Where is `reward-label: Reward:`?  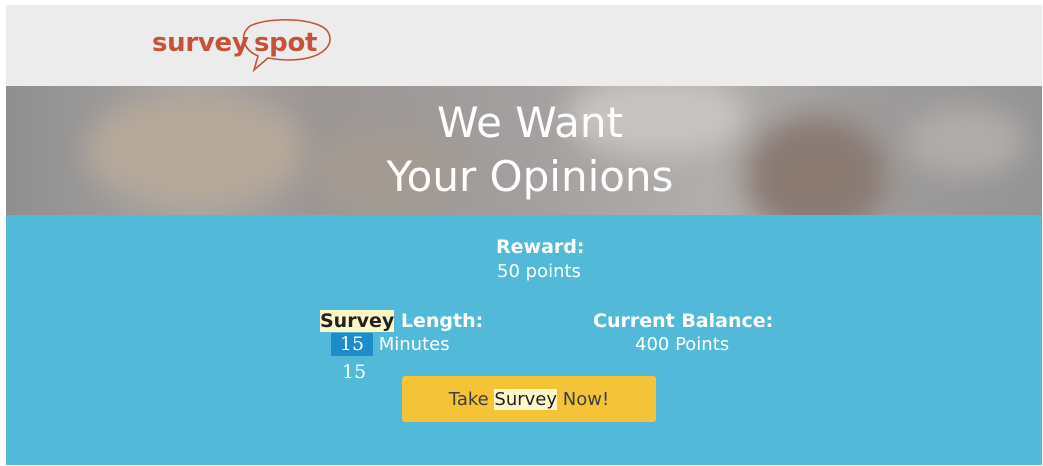
reward-label: Reward: is located at coordinates (540, 247).